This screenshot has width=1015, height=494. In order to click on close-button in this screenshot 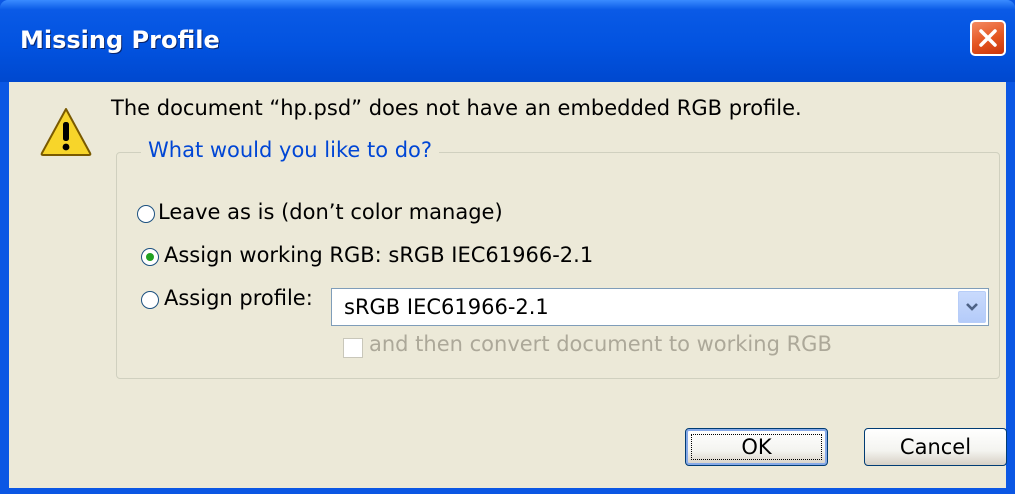, I will do `click(988, 38)`.